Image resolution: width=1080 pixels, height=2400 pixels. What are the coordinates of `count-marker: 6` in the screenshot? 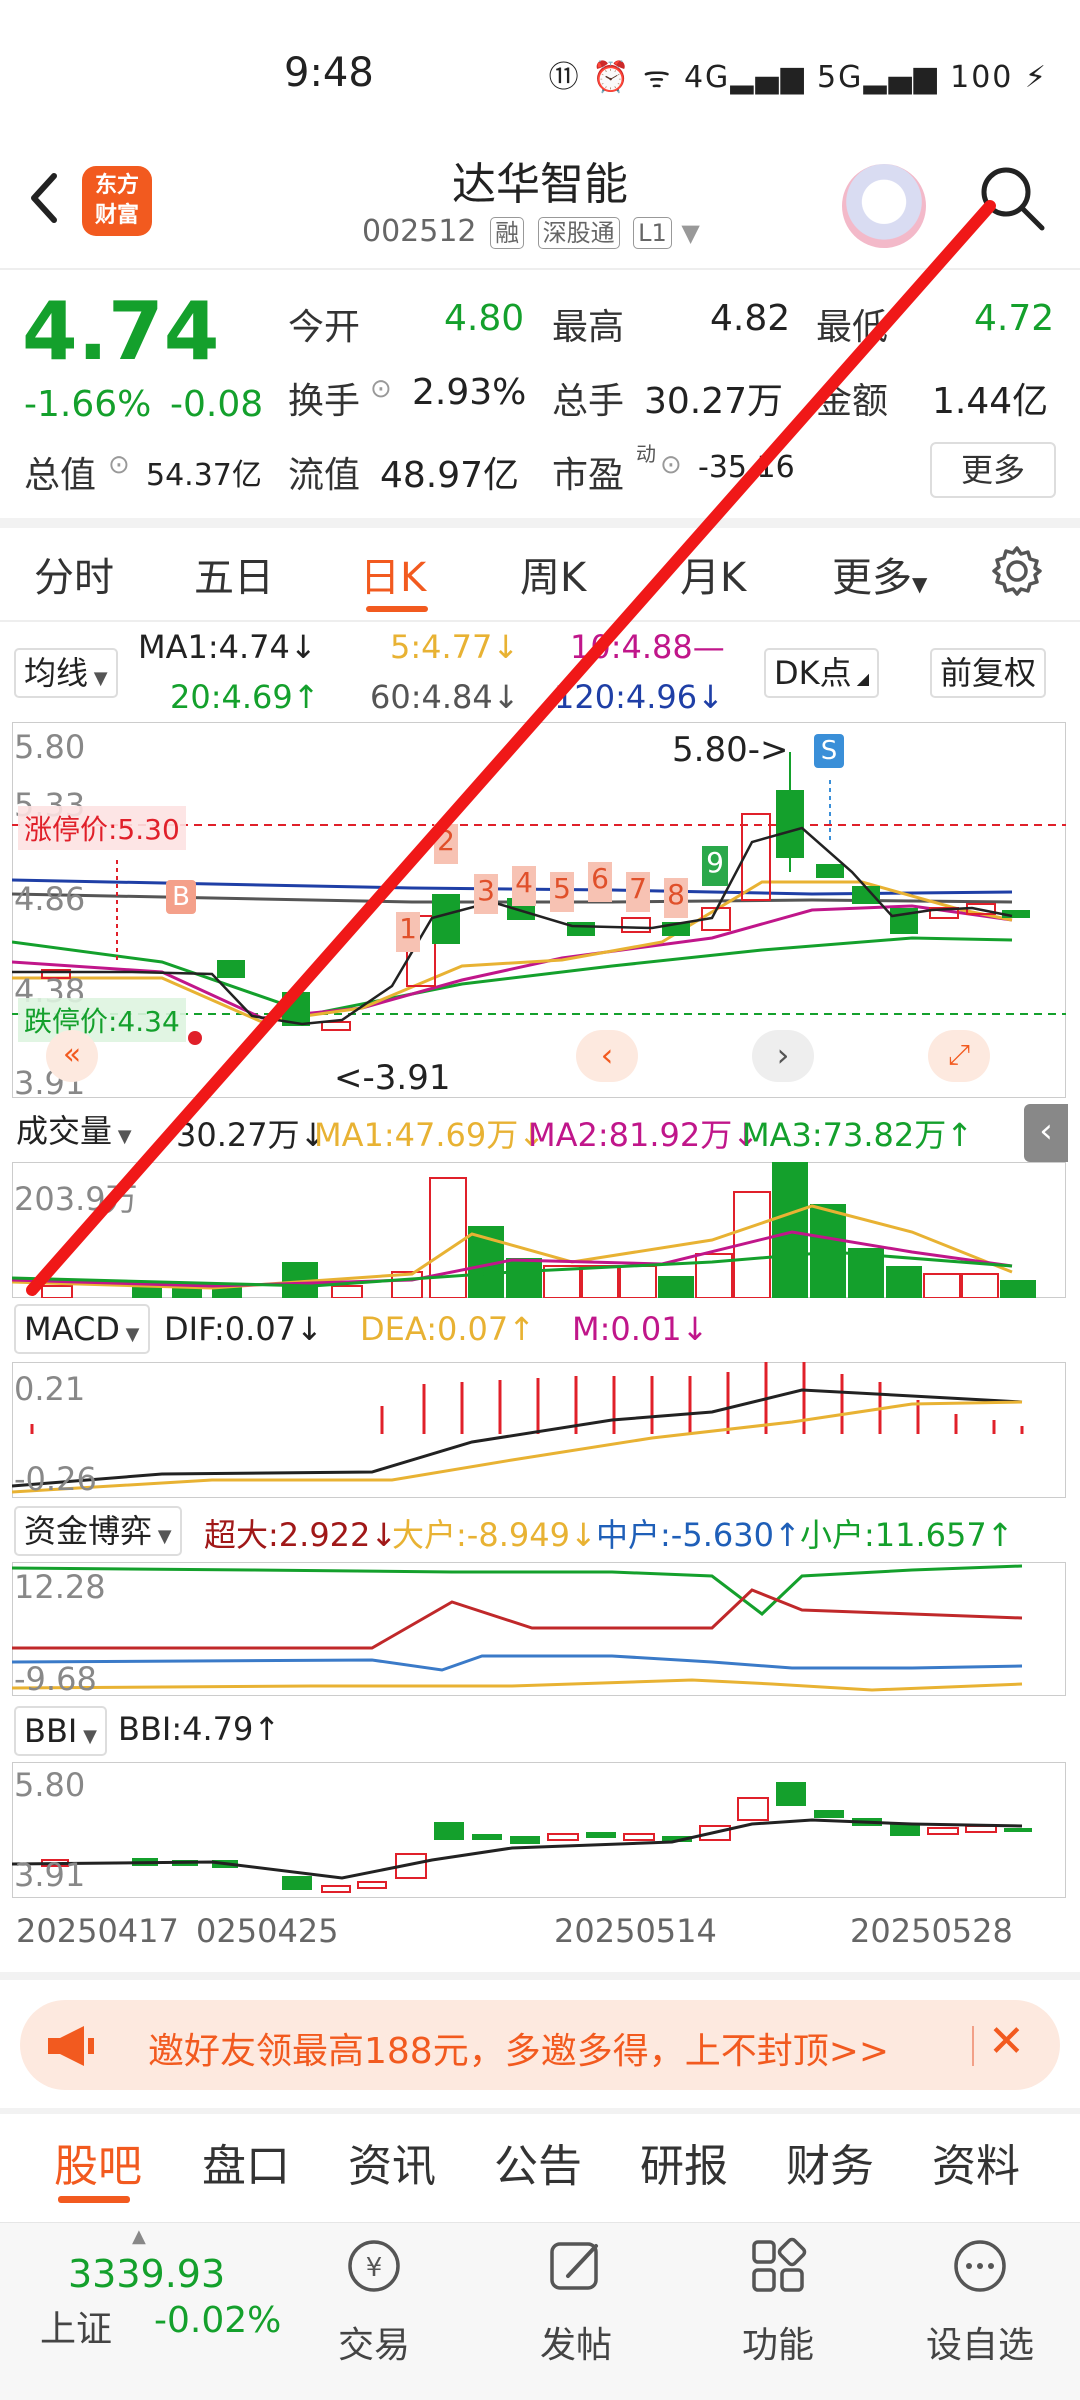 It's located at (600, 882).